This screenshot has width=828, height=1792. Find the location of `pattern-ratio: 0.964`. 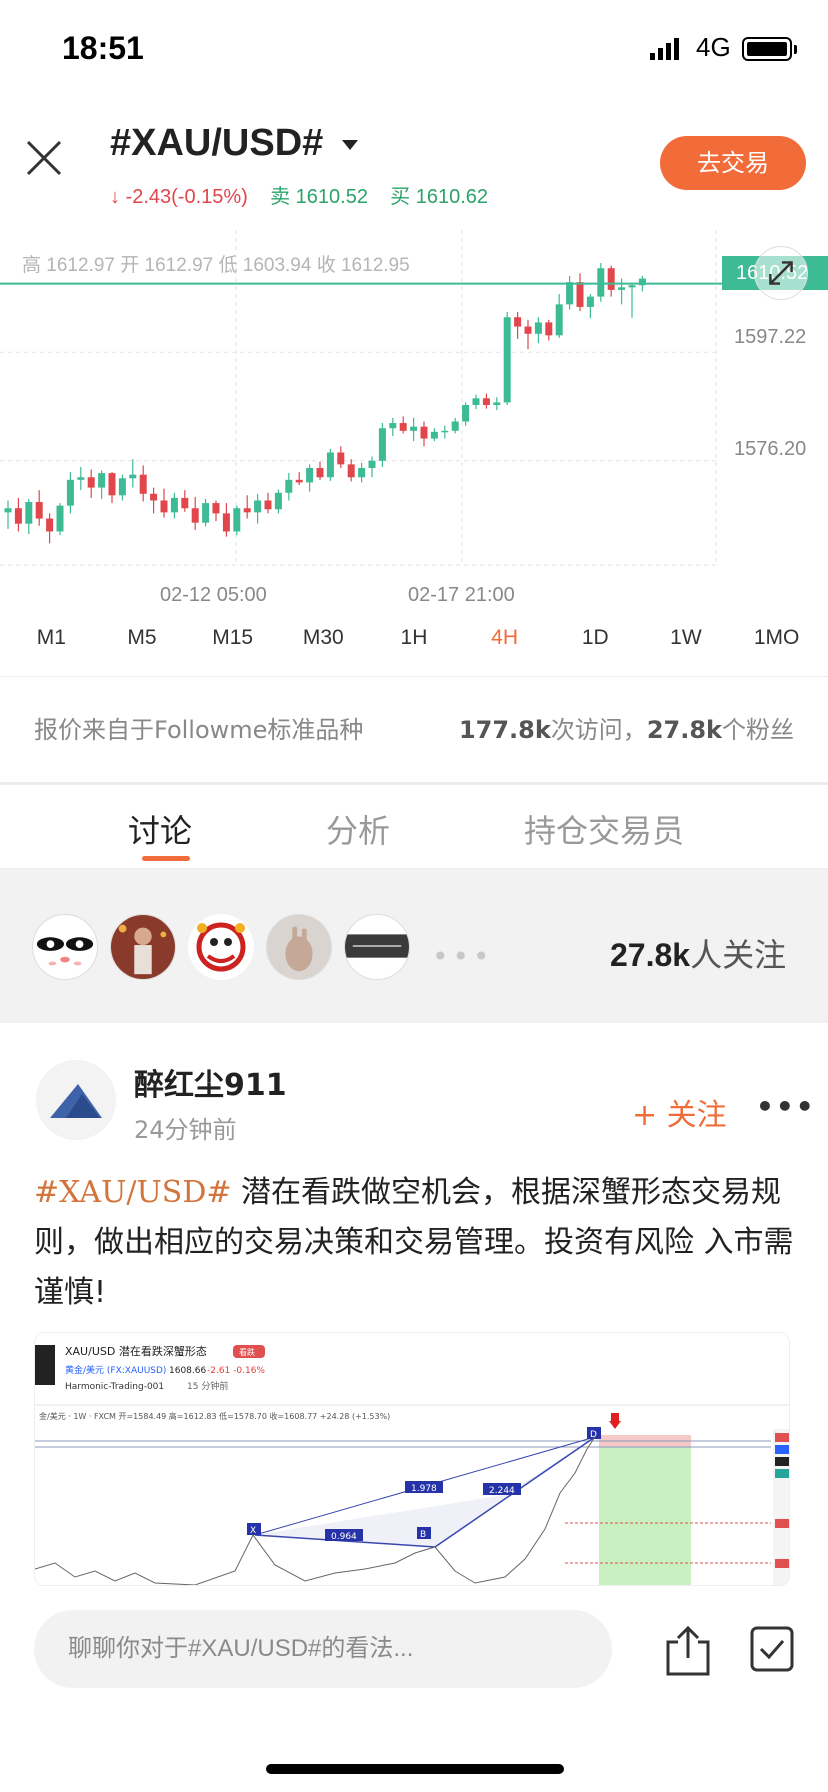

pattern-ratio: 0.964 is located at coordinates (344, 1537).